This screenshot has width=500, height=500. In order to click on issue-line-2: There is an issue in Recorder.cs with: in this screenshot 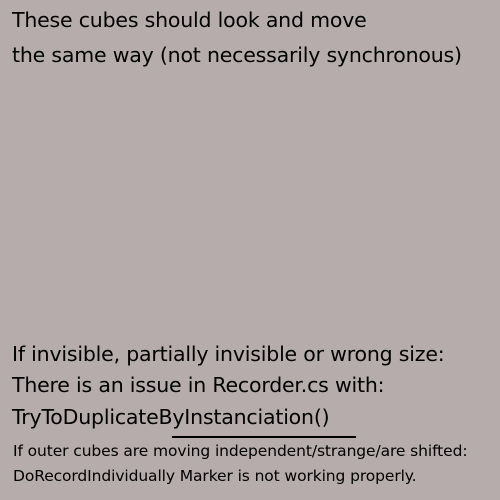, I will do `click(198, 385)`.